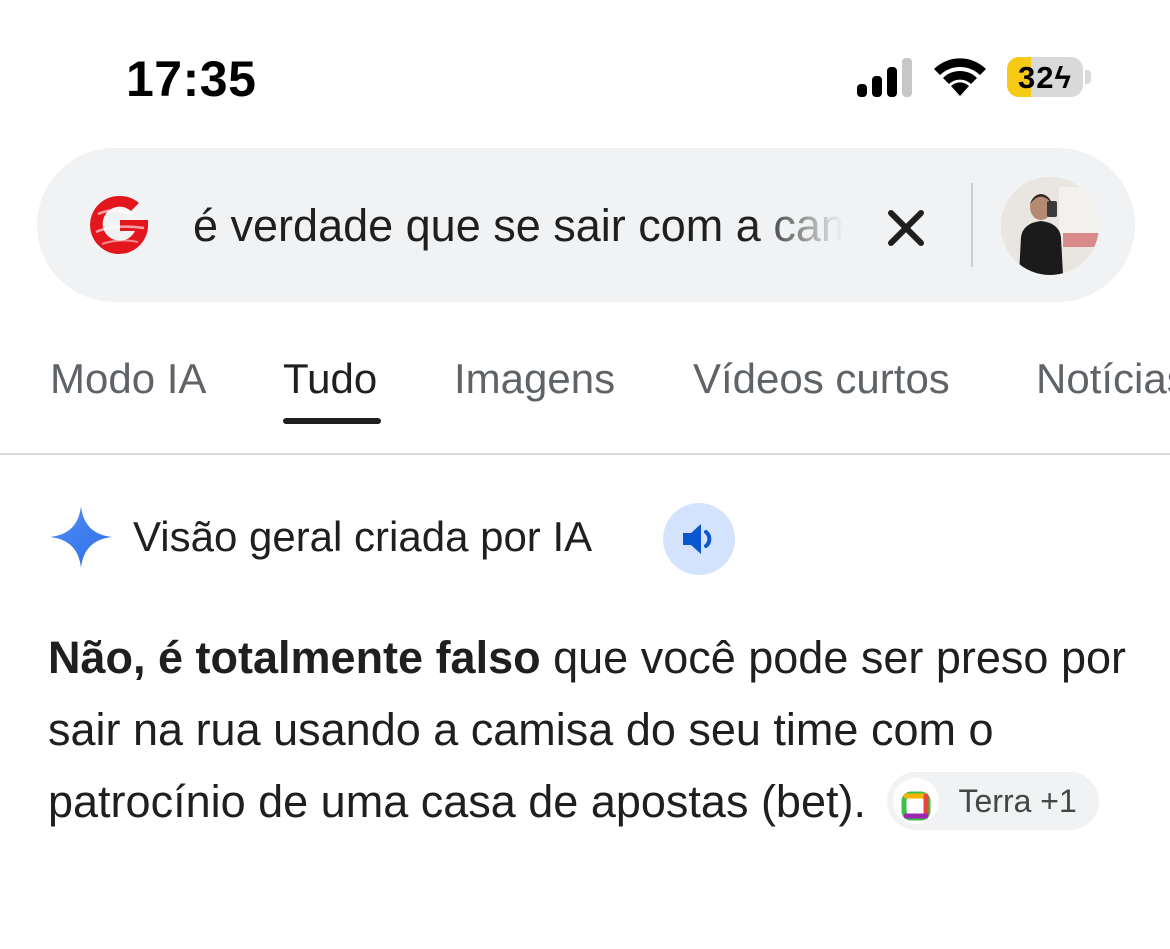  I want to click on tab-tudo: Tudo, so click(330, 379).